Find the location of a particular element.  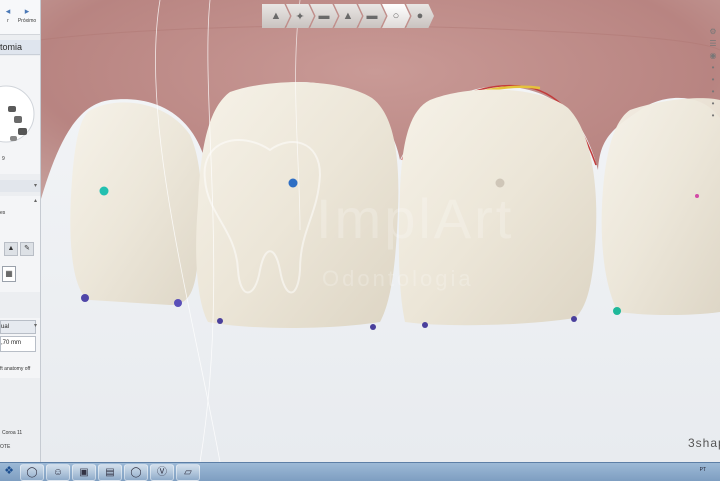

tooth-library-icon is located at coordinates (20, 114).